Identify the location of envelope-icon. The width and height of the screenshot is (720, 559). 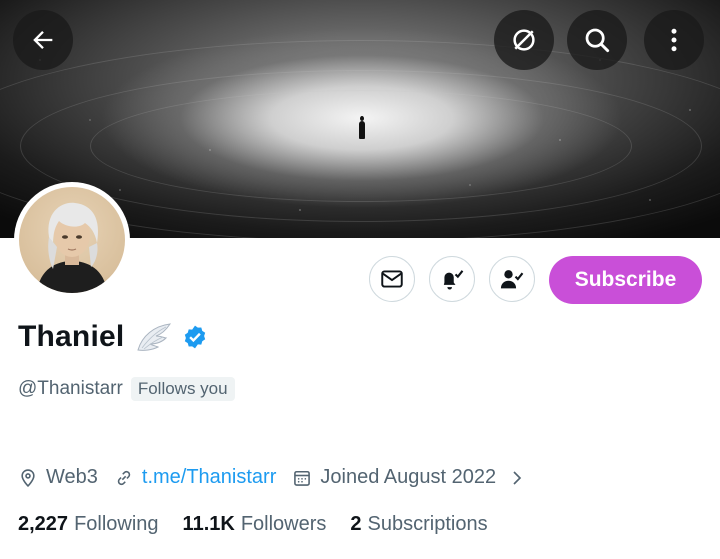
(392, 279).